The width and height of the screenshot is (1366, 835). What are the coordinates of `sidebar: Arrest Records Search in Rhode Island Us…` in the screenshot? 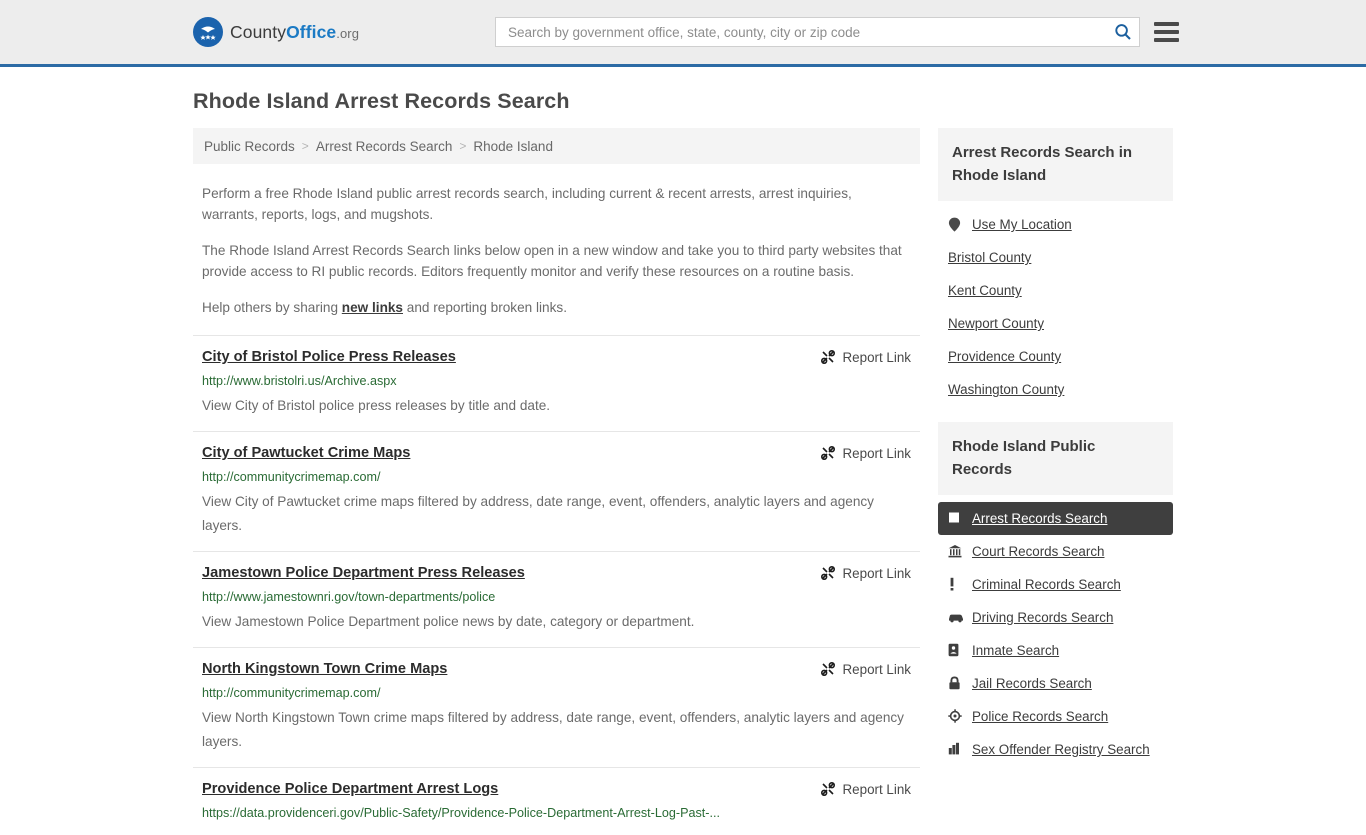 It's located at (1055, 447).